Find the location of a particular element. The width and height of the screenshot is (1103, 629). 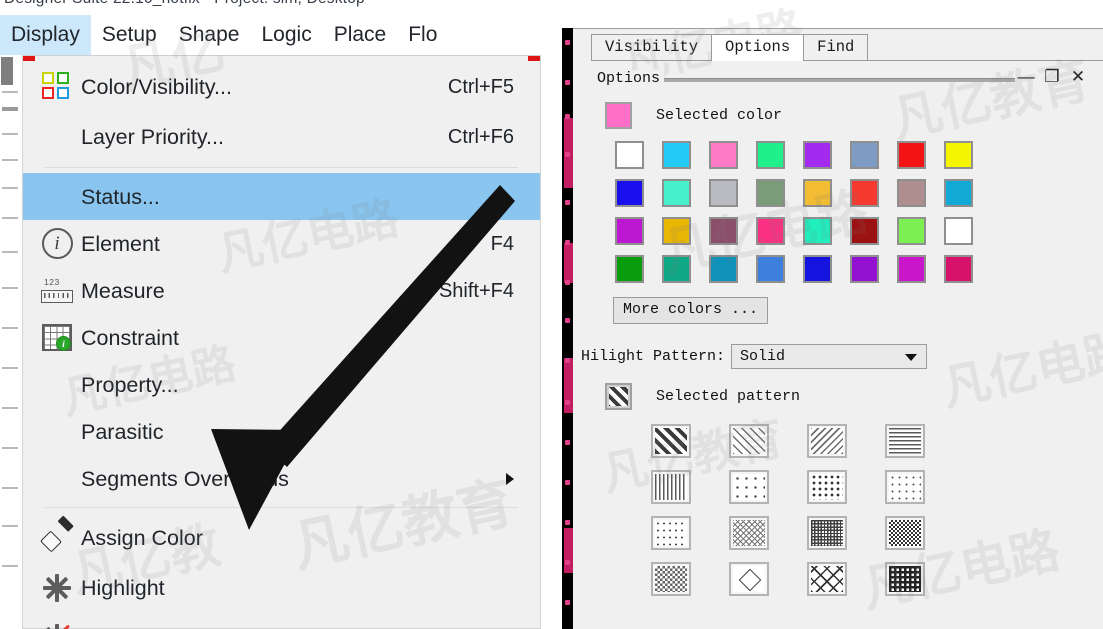

panel-tabstrip: Visibility Options Find is located at coordinates (847, 47).